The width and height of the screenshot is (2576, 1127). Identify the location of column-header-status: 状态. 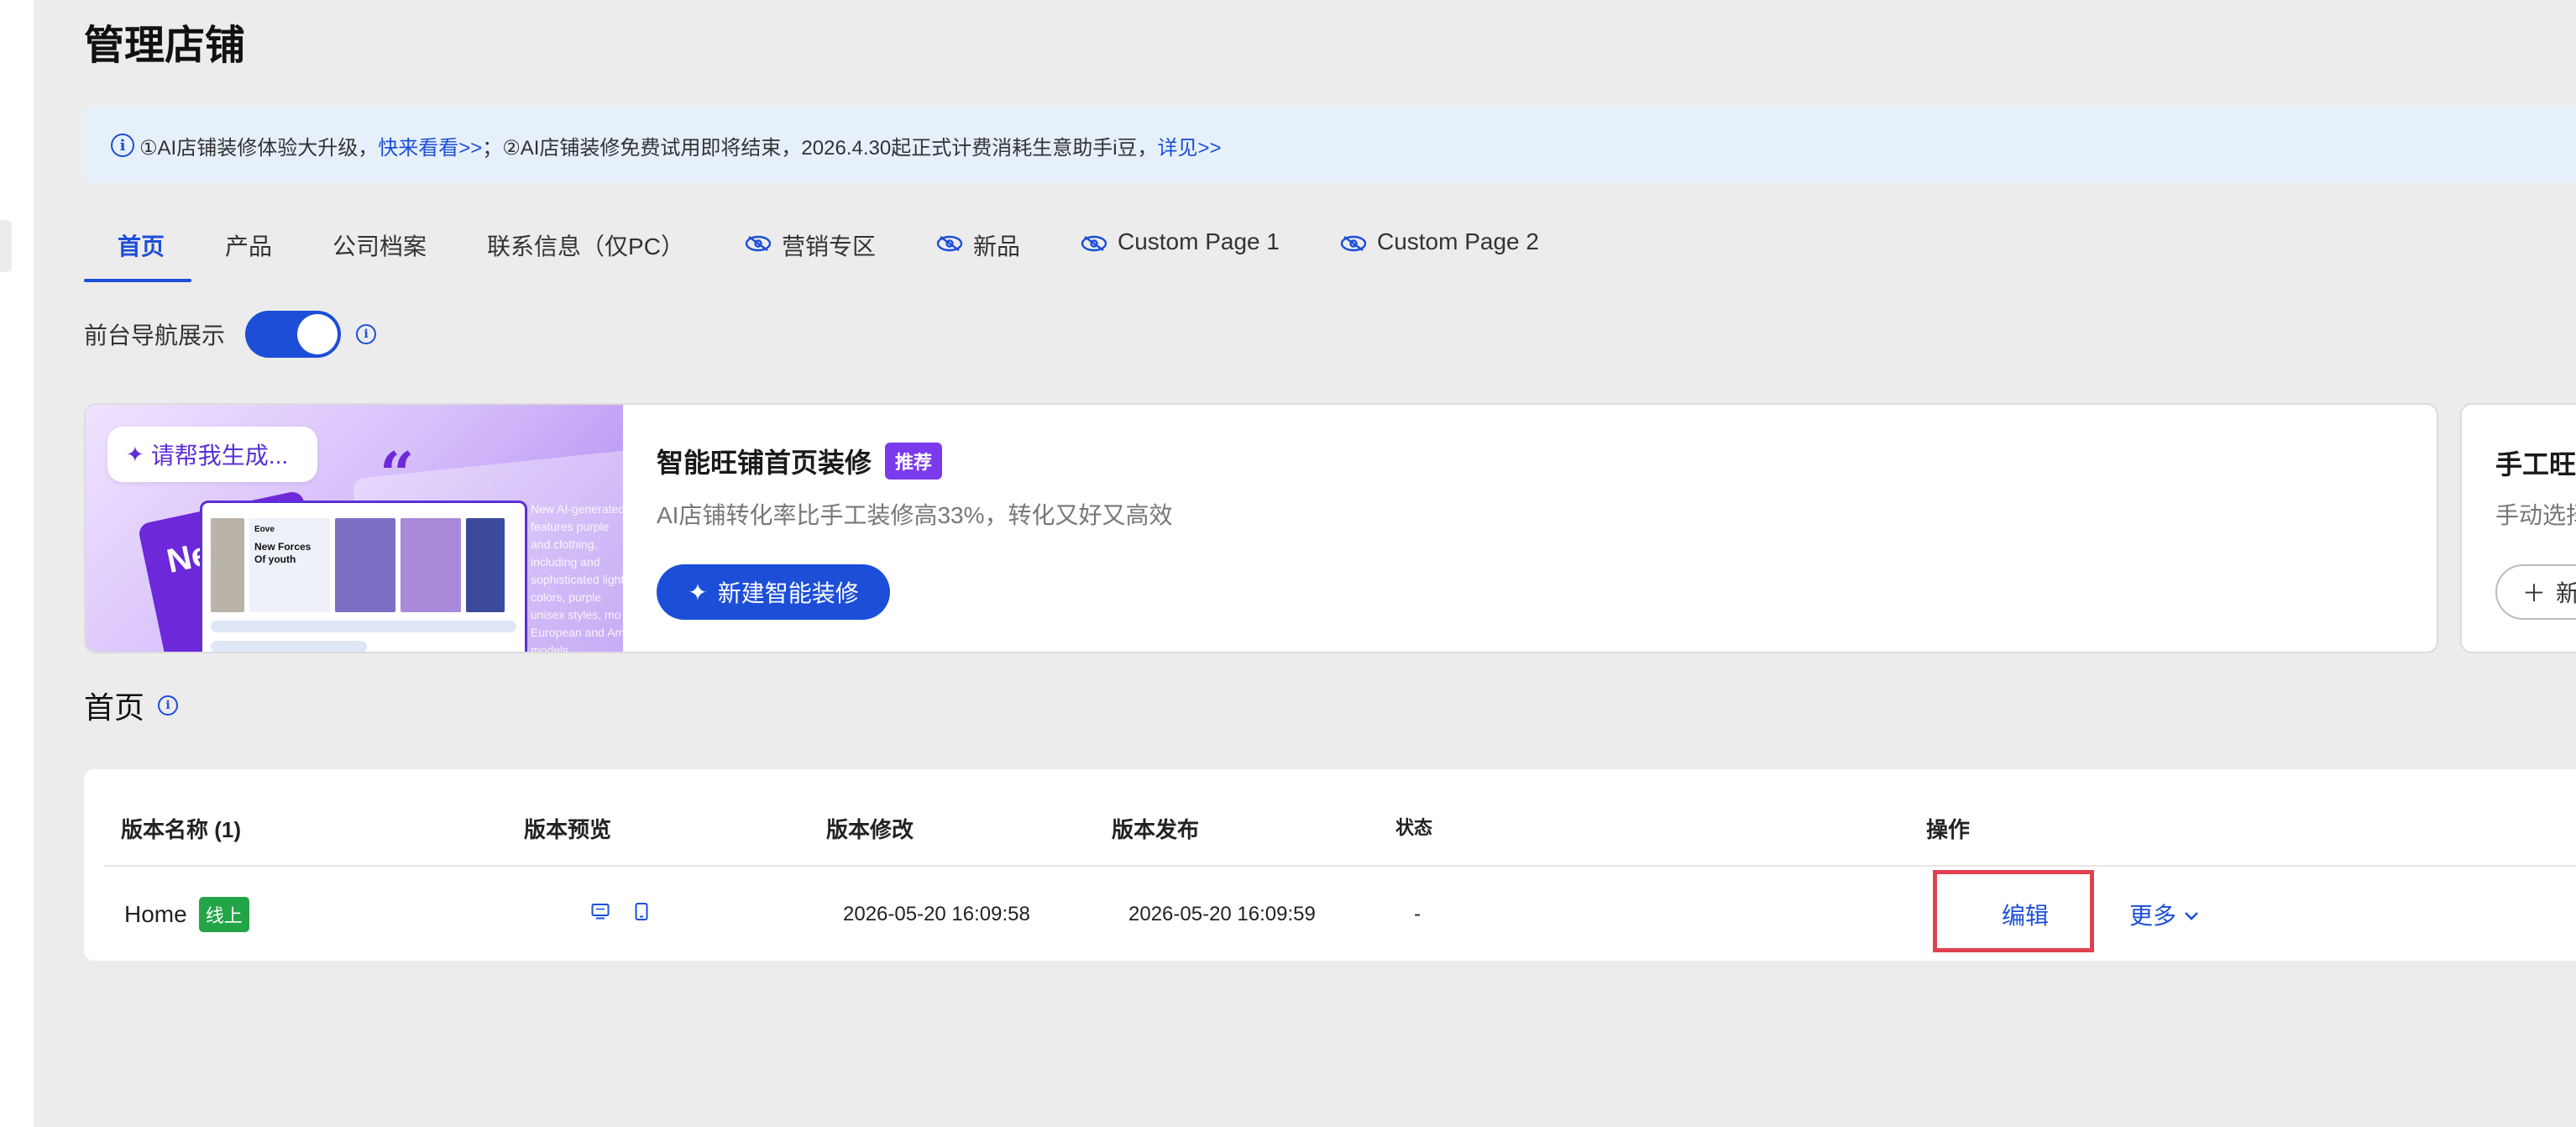
(1414, 827).